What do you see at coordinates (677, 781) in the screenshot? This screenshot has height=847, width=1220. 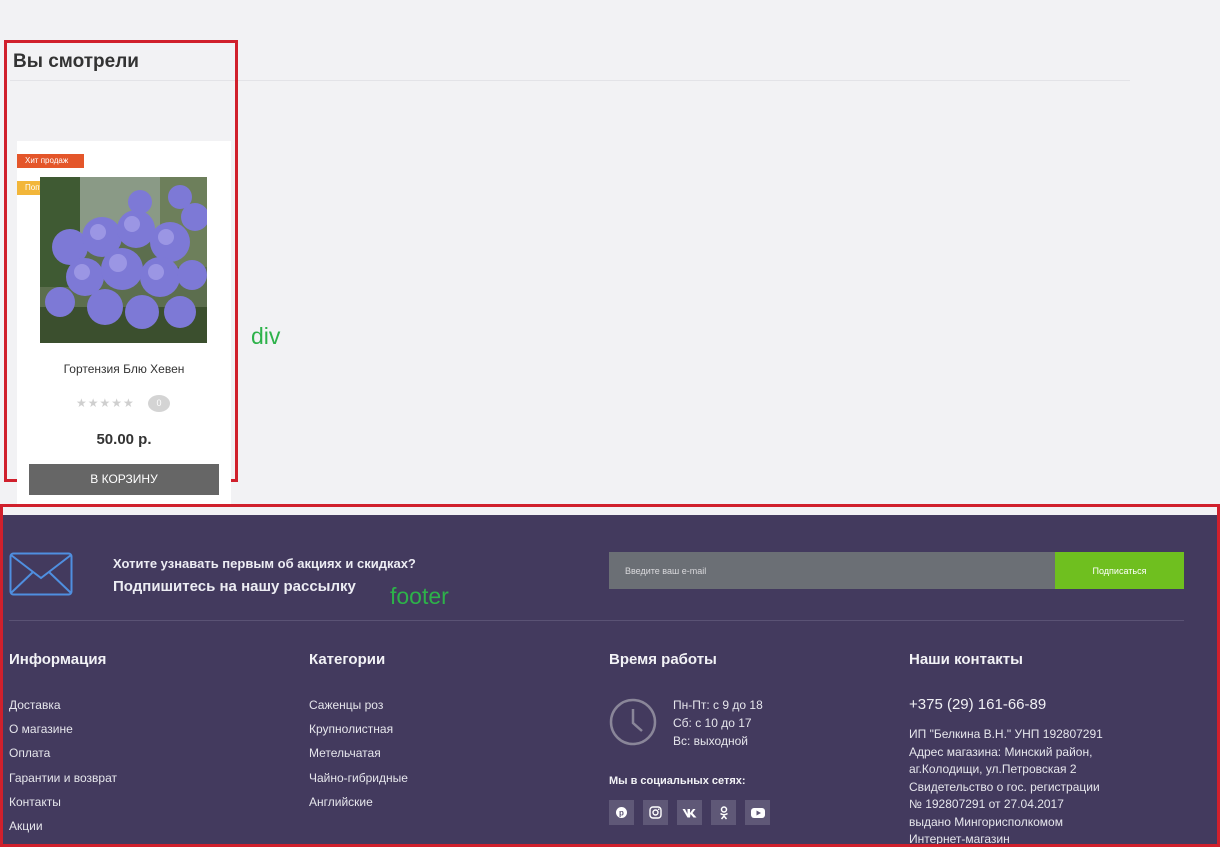 I see `social-title: Мы в социальных сетях:` at bounding box center [677, 781].